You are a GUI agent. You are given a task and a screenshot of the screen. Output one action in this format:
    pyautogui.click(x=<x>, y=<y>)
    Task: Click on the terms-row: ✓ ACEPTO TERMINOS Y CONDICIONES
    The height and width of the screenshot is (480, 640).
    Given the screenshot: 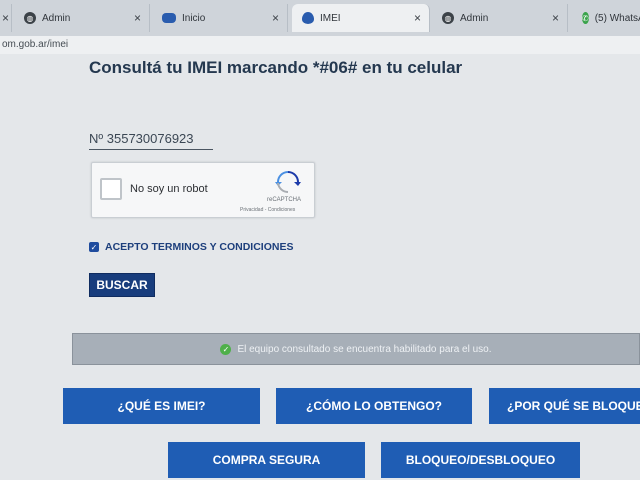 What is the action you would take?
    pyautogui.click(x=191, y=247)
    